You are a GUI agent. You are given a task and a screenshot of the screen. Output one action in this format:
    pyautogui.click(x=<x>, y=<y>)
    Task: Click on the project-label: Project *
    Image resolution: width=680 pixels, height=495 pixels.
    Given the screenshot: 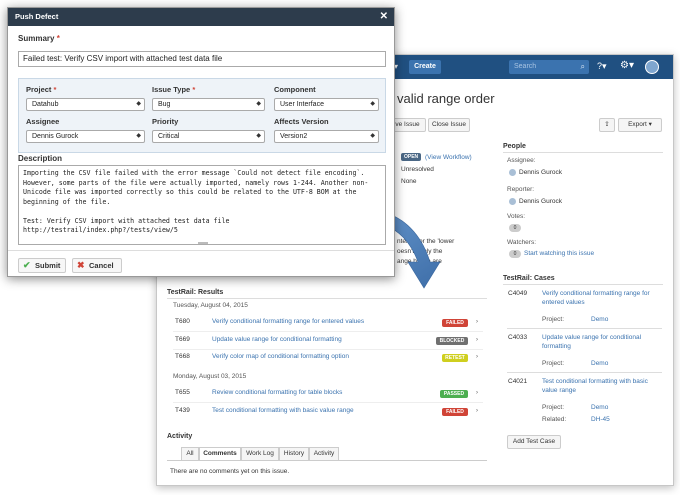 What is the action you would take?
    pyautogui.click(x=41, y=89)
    